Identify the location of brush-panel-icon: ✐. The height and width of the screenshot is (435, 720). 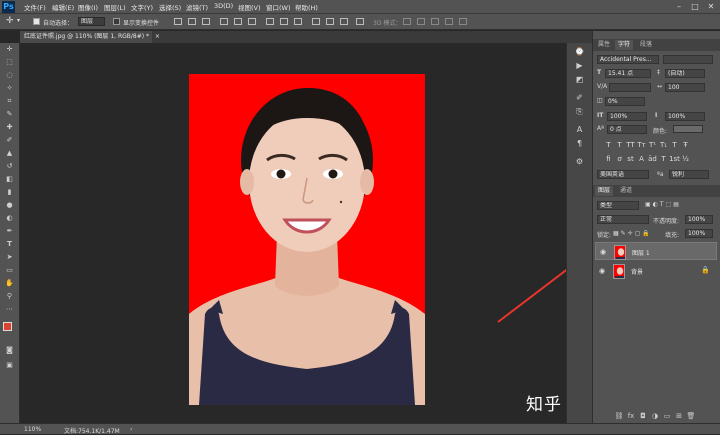
(579, 98).